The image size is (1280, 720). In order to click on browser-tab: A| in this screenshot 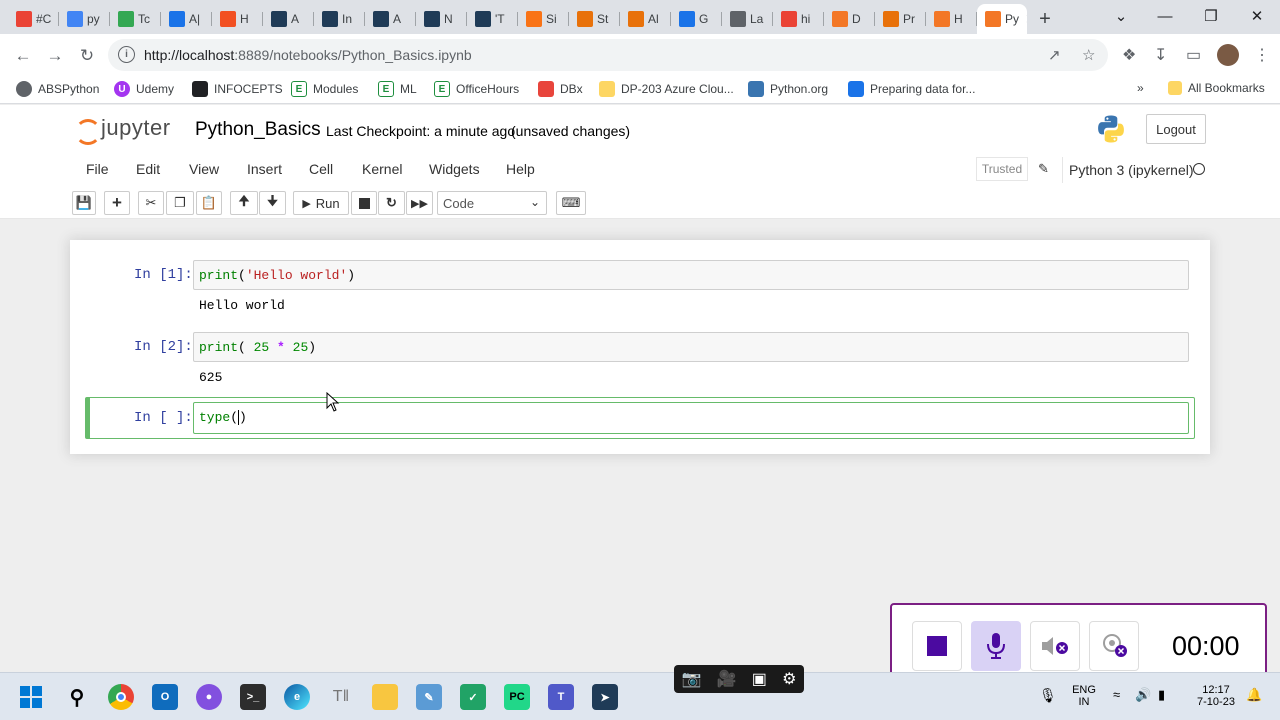, I will do `click(186, 19)`.